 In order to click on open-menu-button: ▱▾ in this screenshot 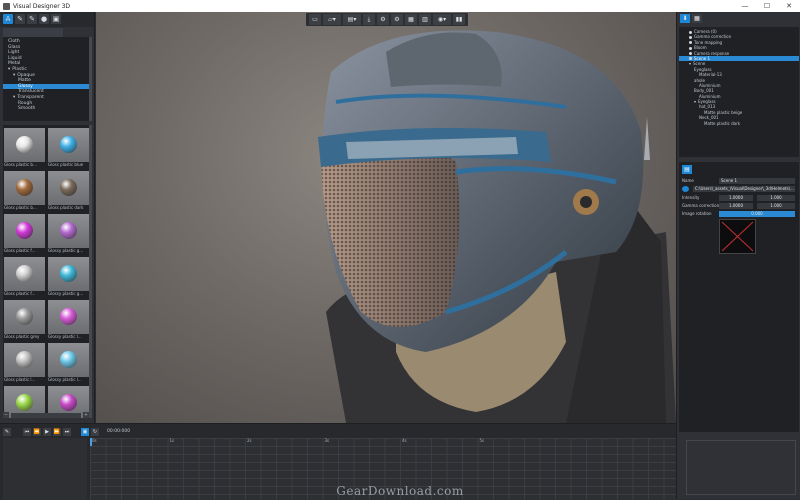, I will do `click(332, 19)`.